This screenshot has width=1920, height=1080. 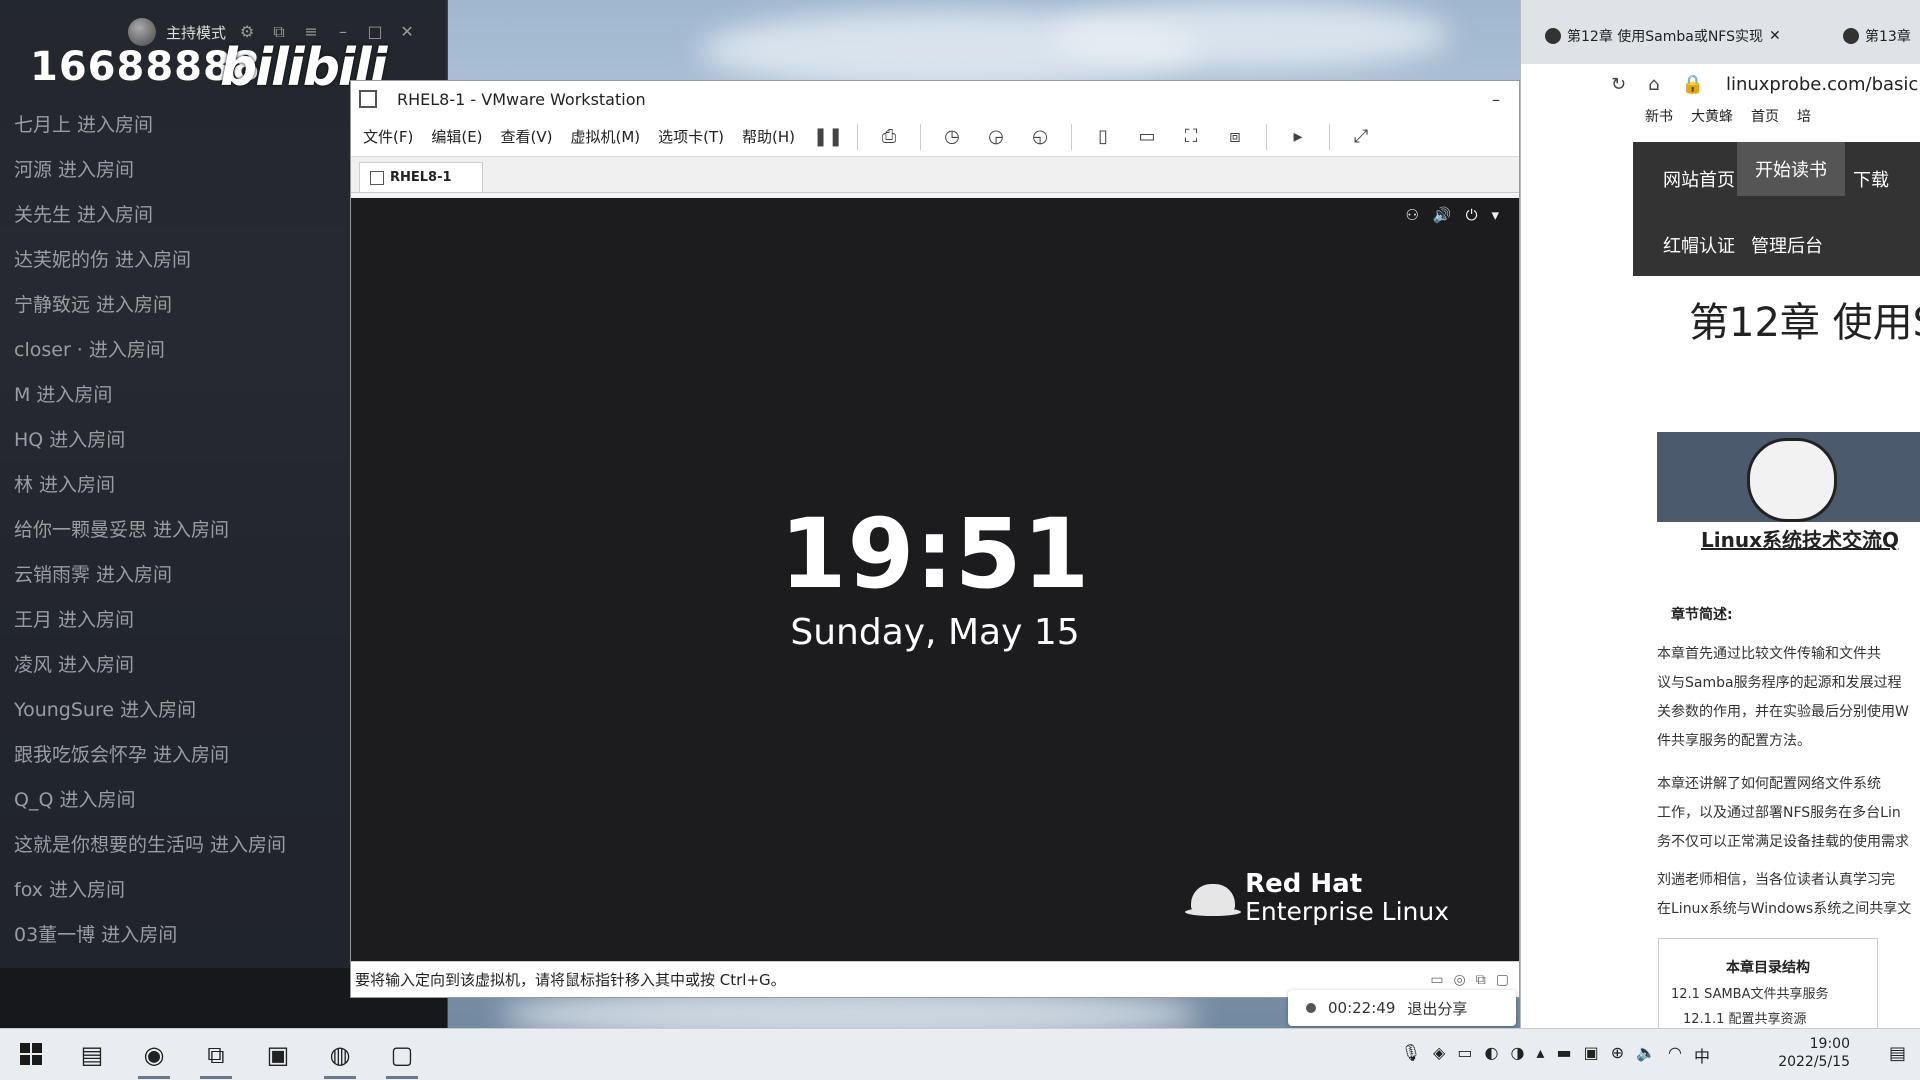 What do you see at coordinates (216, 1058) in the screenshot?
I see `vmware-taskbar-icon: ⧉` at bounding box center [216, 1058].